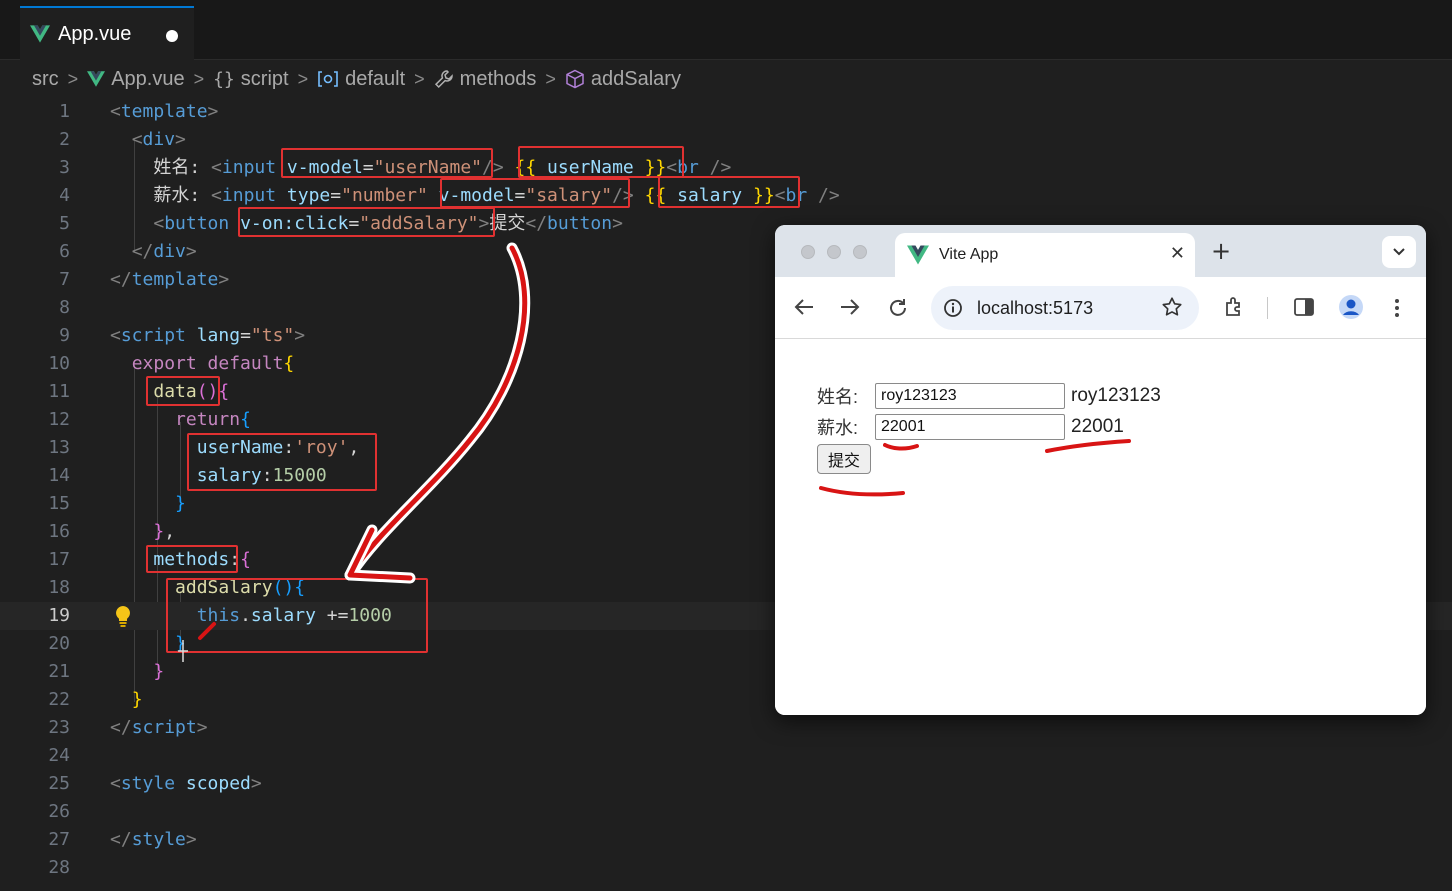 This screenshot has width=1452, height=891. Describe the element at coordinates (953, 308) in the screenshot. I see `site-info-icon` at that location.